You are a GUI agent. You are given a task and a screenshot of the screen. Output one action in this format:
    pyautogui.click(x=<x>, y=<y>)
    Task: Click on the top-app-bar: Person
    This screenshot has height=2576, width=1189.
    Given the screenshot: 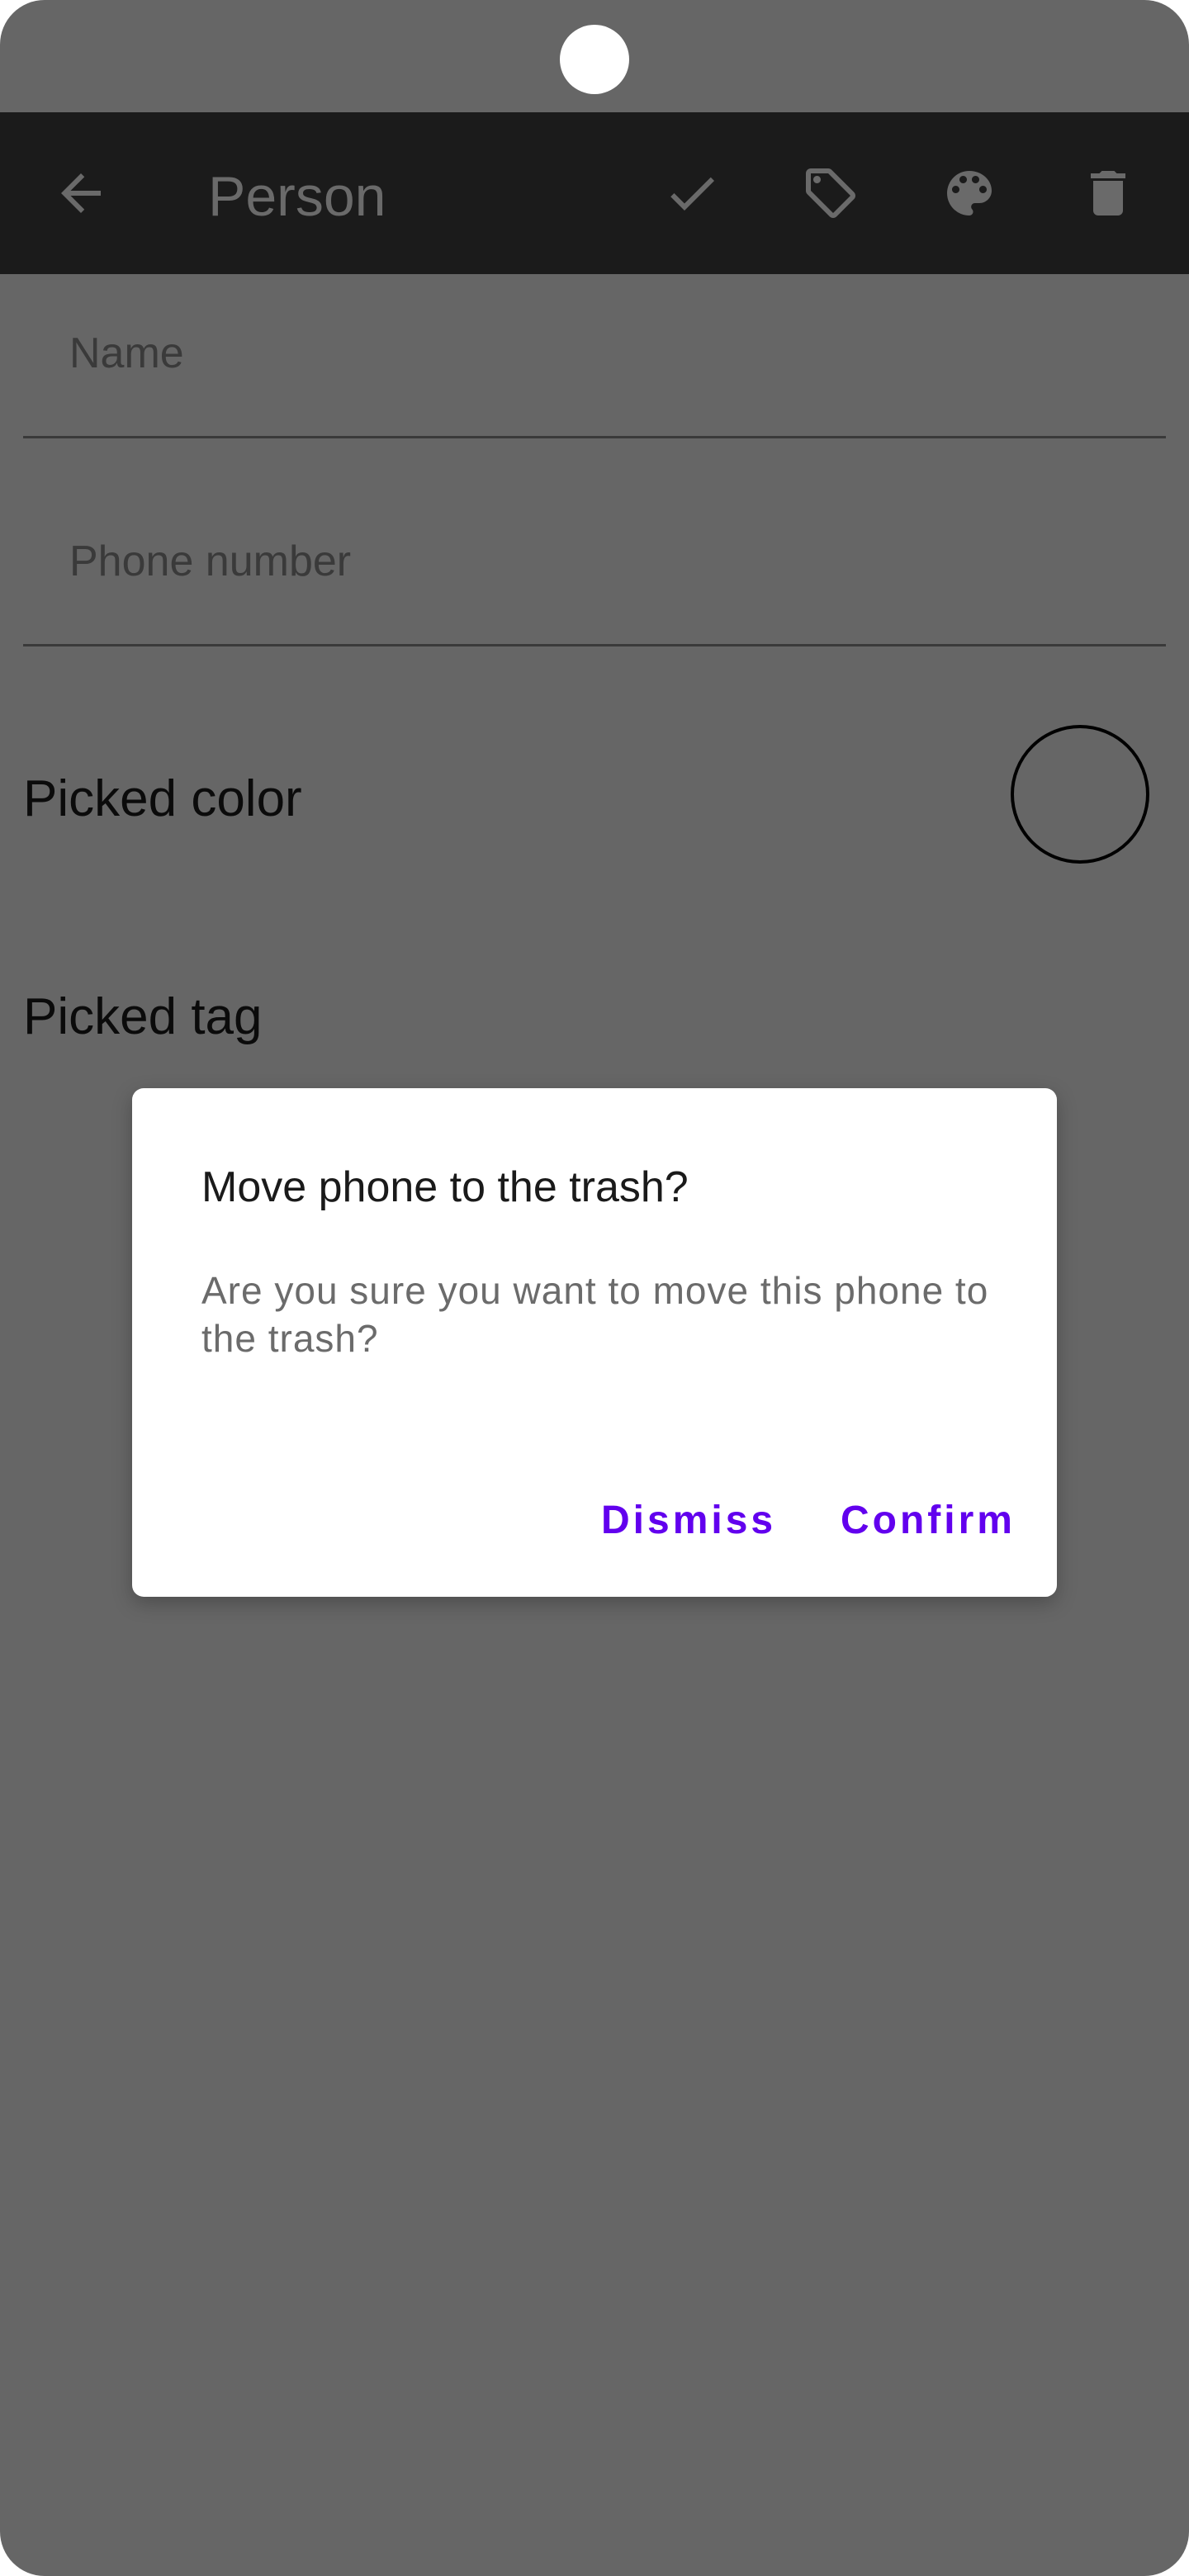 What is the action you would take?
    pyautogui.click(x=594, y=193)
    